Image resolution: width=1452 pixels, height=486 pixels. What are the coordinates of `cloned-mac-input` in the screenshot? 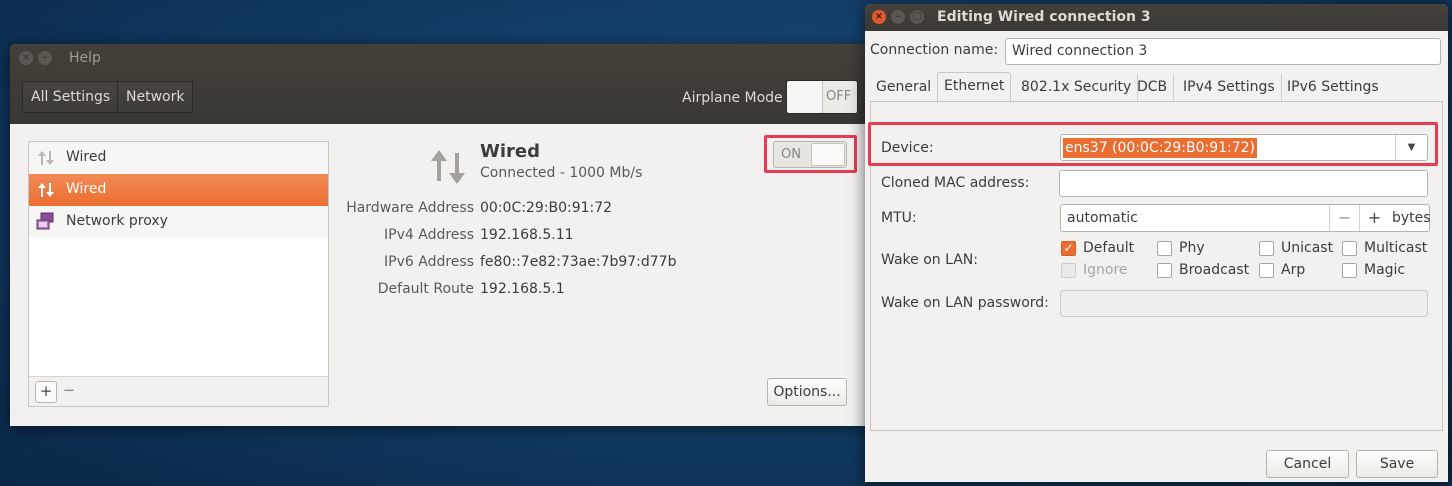 It's located at (1243, 183).